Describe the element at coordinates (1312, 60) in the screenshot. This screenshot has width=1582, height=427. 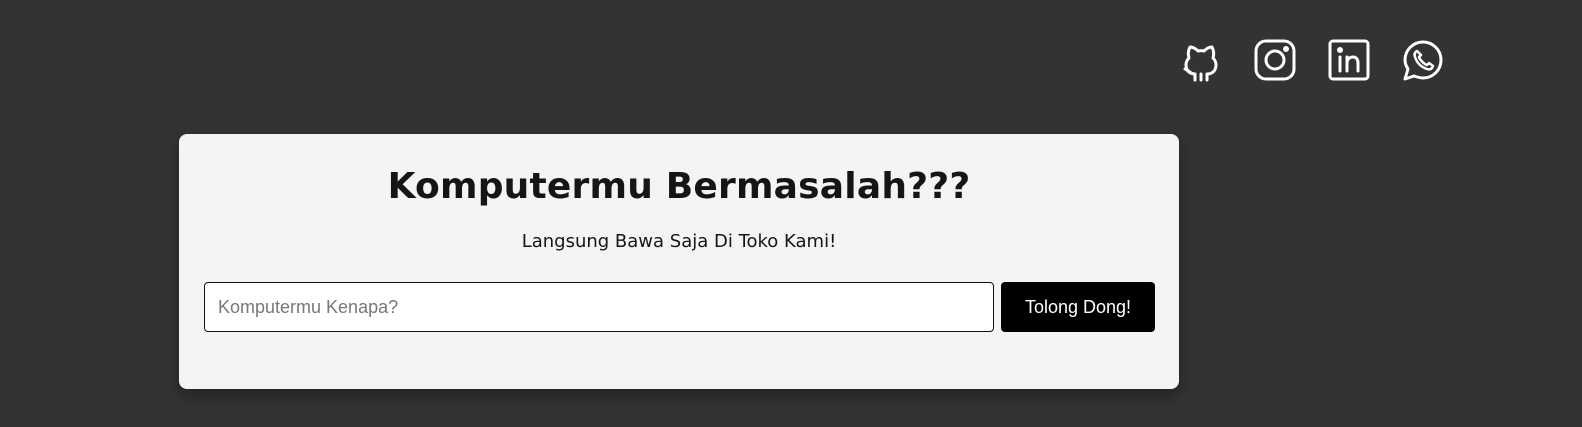
I see `social-links` at that location.